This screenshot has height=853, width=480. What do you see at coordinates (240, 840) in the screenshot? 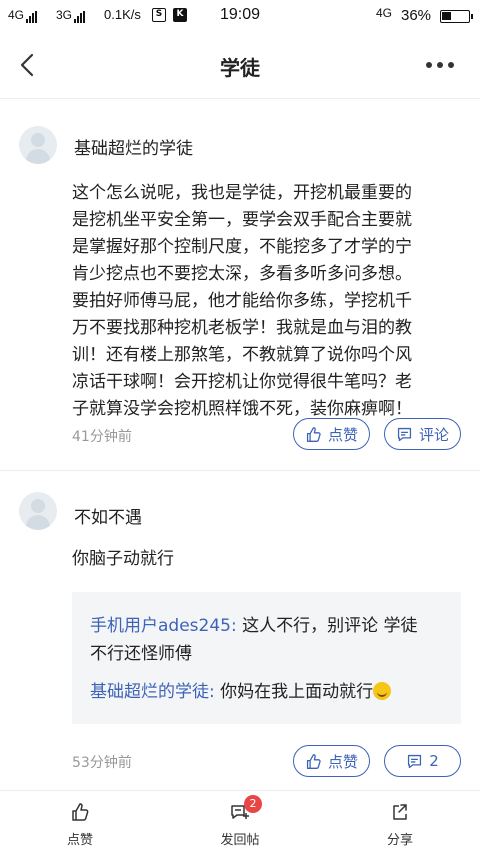
I see `reply-post-label: 发回帖` at bounding box center [240, 840].